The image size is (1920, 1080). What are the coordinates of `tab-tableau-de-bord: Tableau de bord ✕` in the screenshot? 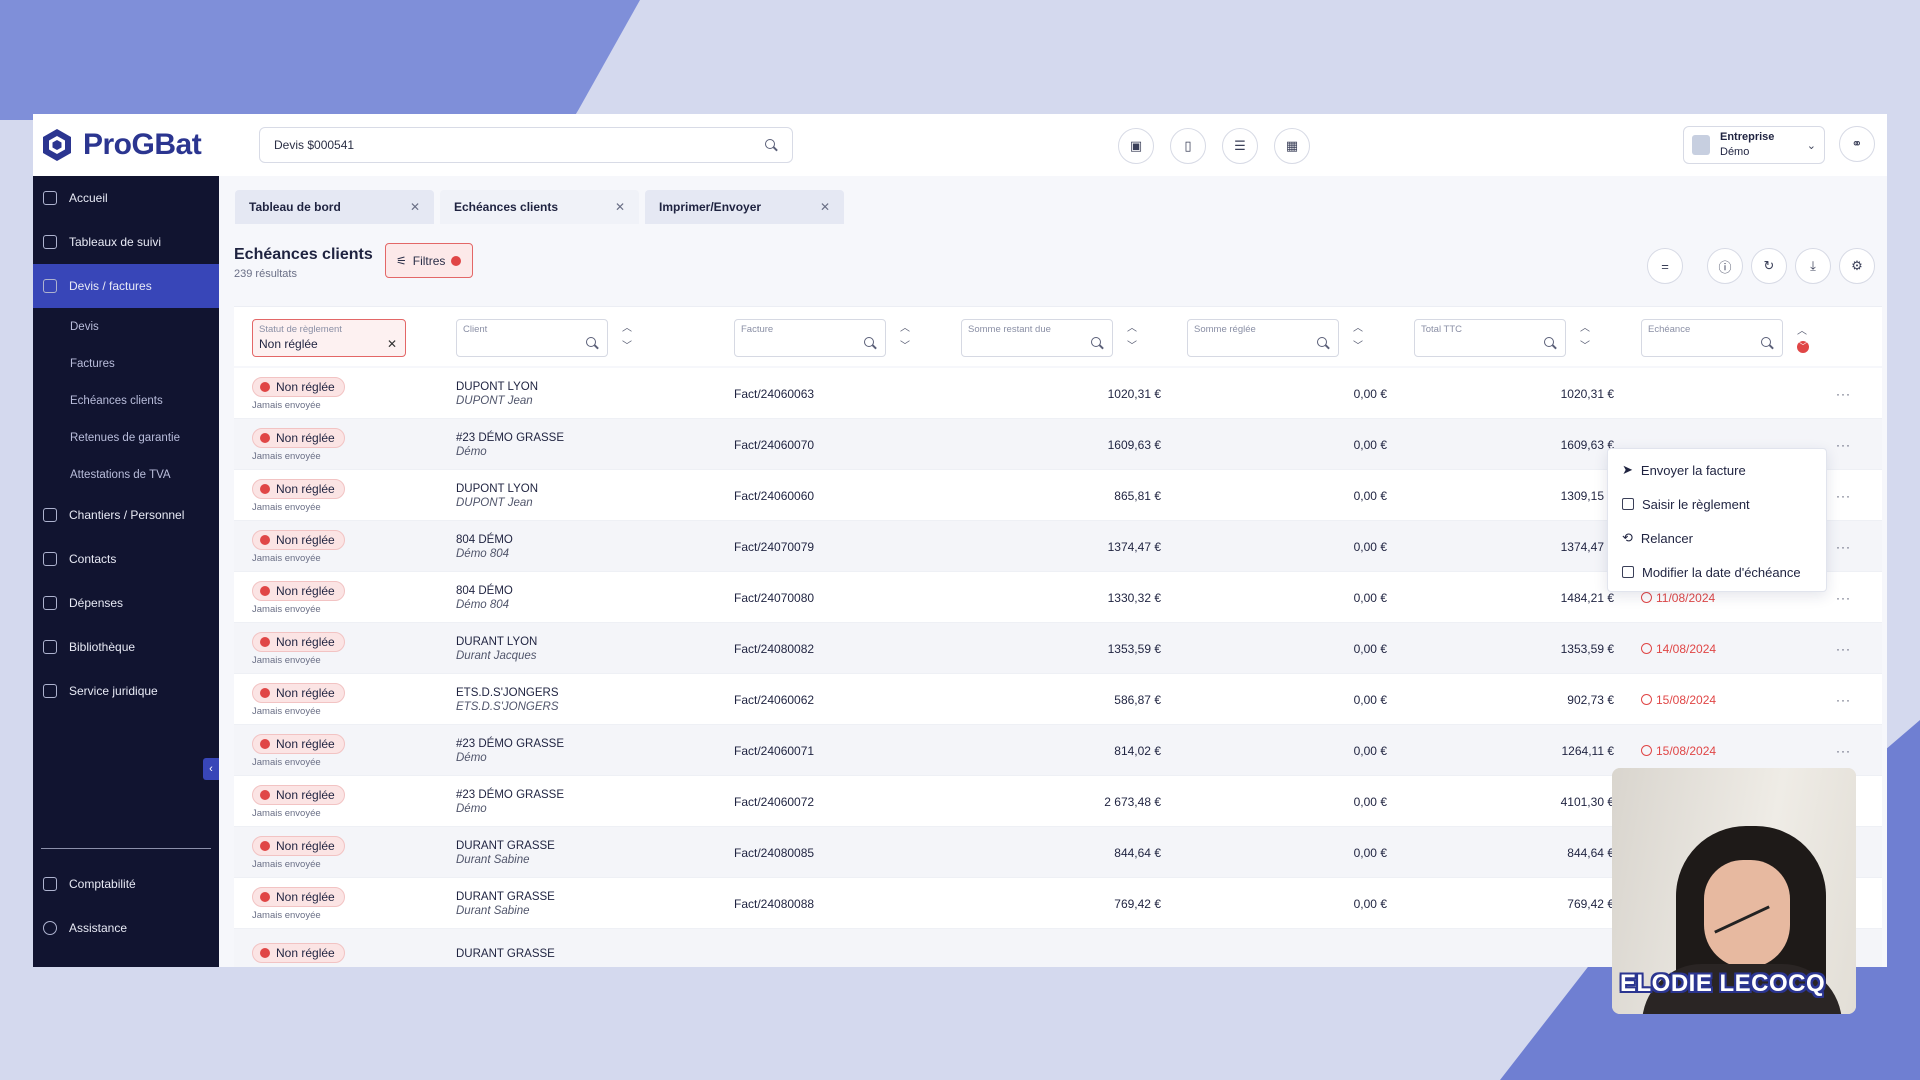 It's located at (334, 207).